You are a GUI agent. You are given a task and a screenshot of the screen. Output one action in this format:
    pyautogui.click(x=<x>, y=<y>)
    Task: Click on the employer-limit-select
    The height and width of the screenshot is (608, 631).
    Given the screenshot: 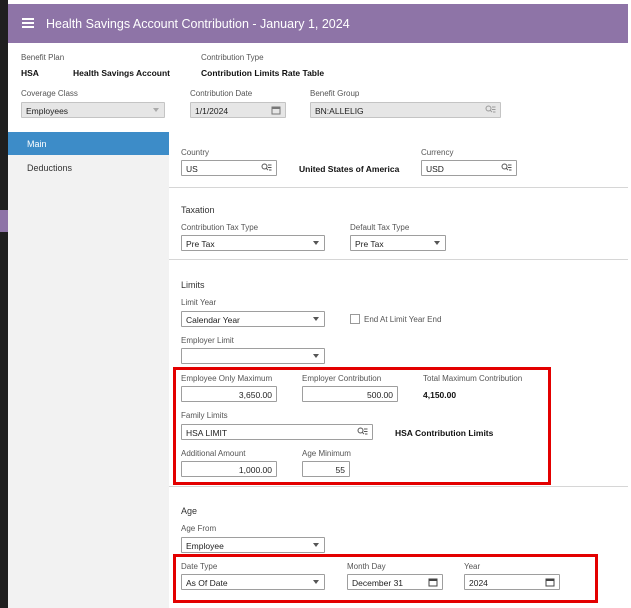 What is the action you would take?
    pyautogui.click(x=253, y=356)
    